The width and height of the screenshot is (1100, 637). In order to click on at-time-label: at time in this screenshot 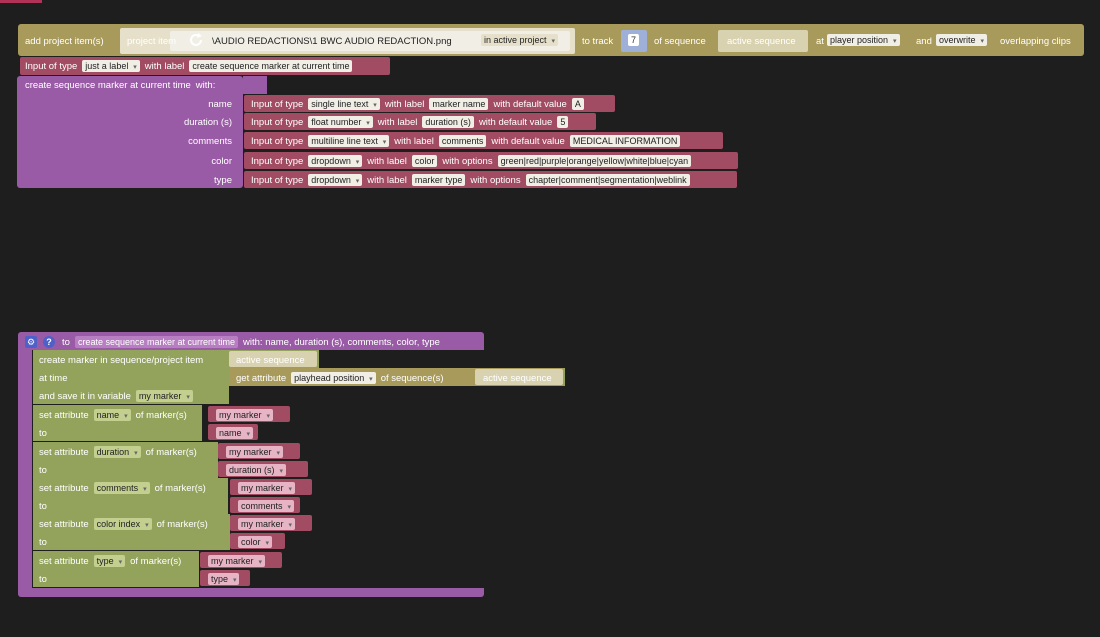, I will do `click(53, 378)`.